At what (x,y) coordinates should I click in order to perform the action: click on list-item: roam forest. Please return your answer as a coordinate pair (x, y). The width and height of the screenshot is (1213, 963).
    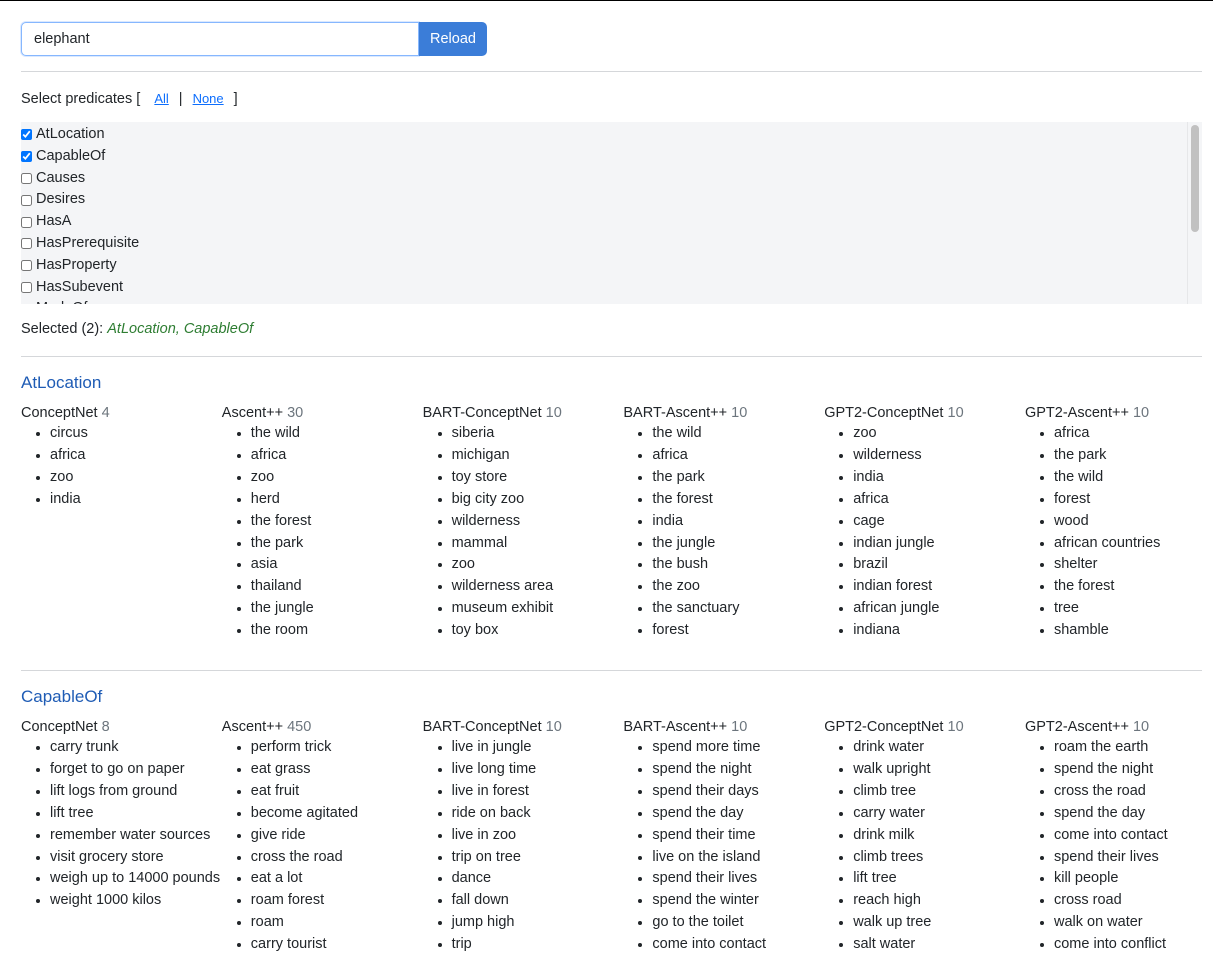
    Looking at the image, I should click on (337, 901).